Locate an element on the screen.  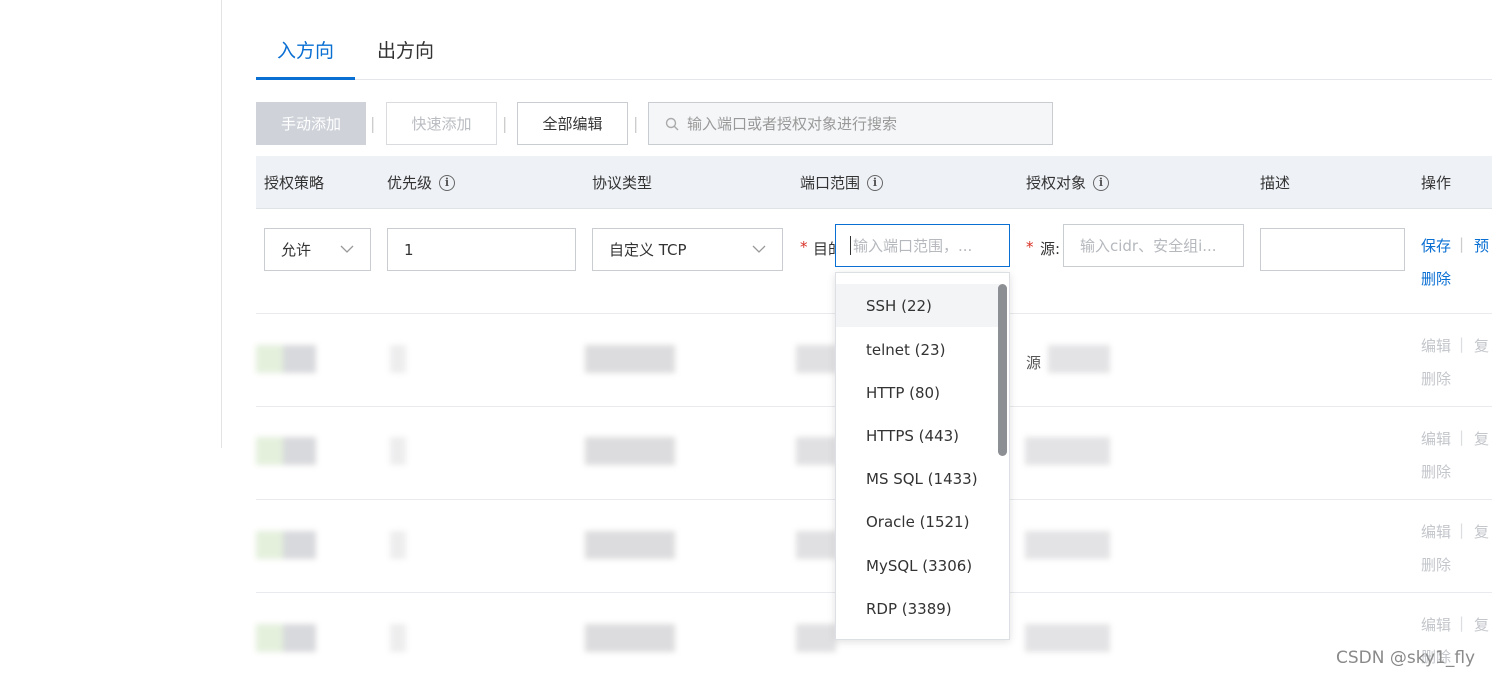
preview-link: 预 is located at coordinates (1481, 245).